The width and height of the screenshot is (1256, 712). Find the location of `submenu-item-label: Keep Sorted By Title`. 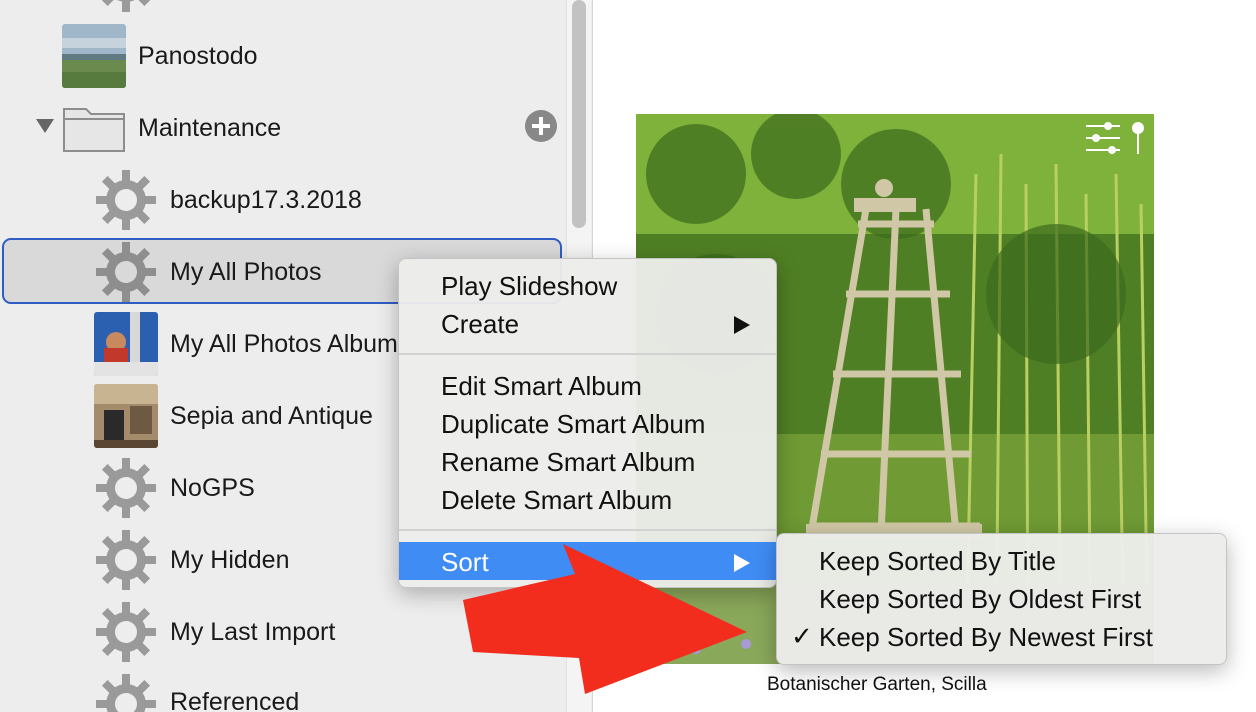

submenu-item-label: Keep Sorted By Title is located at coordinates (938, 561).